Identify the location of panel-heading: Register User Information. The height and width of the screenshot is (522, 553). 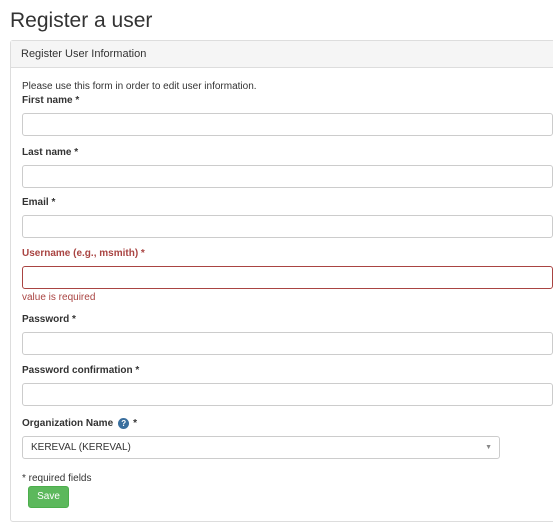
(282, 54).